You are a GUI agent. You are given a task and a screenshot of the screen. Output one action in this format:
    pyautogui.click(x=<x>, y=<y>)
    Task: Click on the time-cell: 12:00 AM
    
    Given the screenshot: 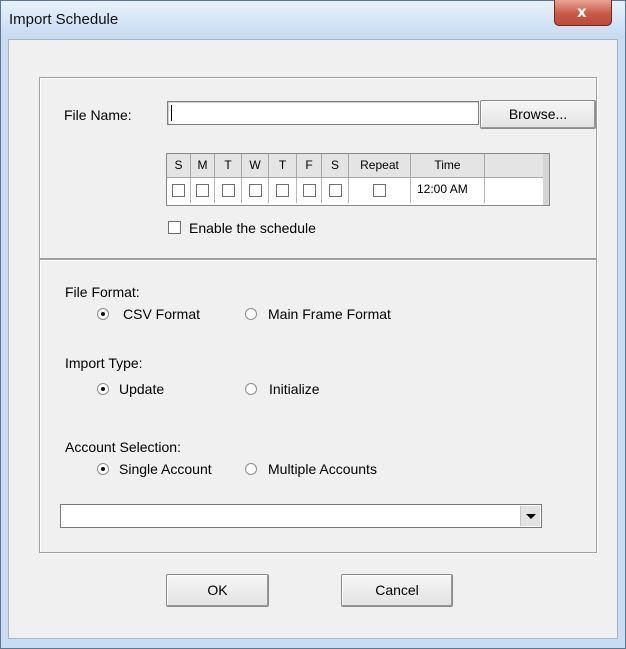 What is the action you would take?
    pyautogui.click(x=448, y=190)
    